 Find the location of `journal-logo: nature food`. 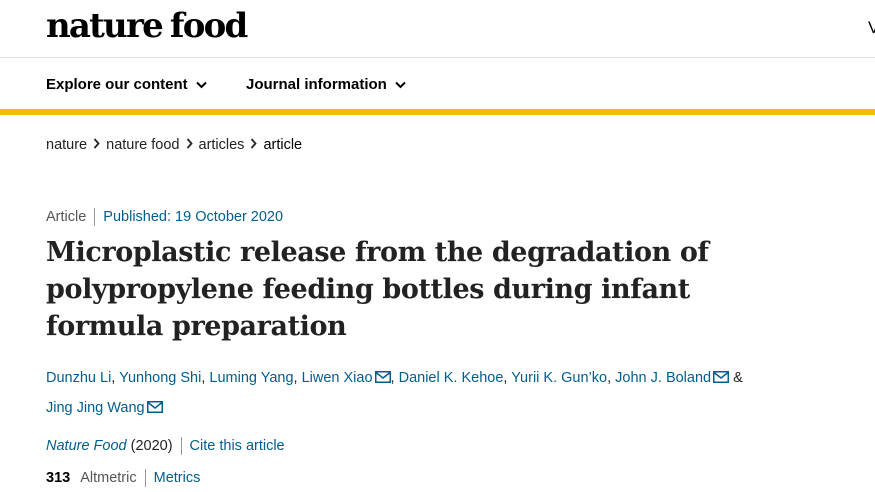

journal-logo: nature food is located at coordinates (147, 26).